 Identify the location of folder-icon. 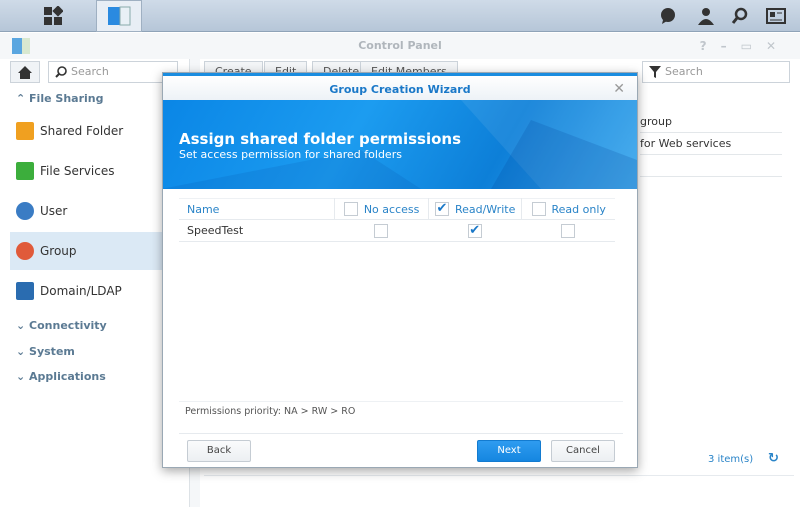
(25, 131).